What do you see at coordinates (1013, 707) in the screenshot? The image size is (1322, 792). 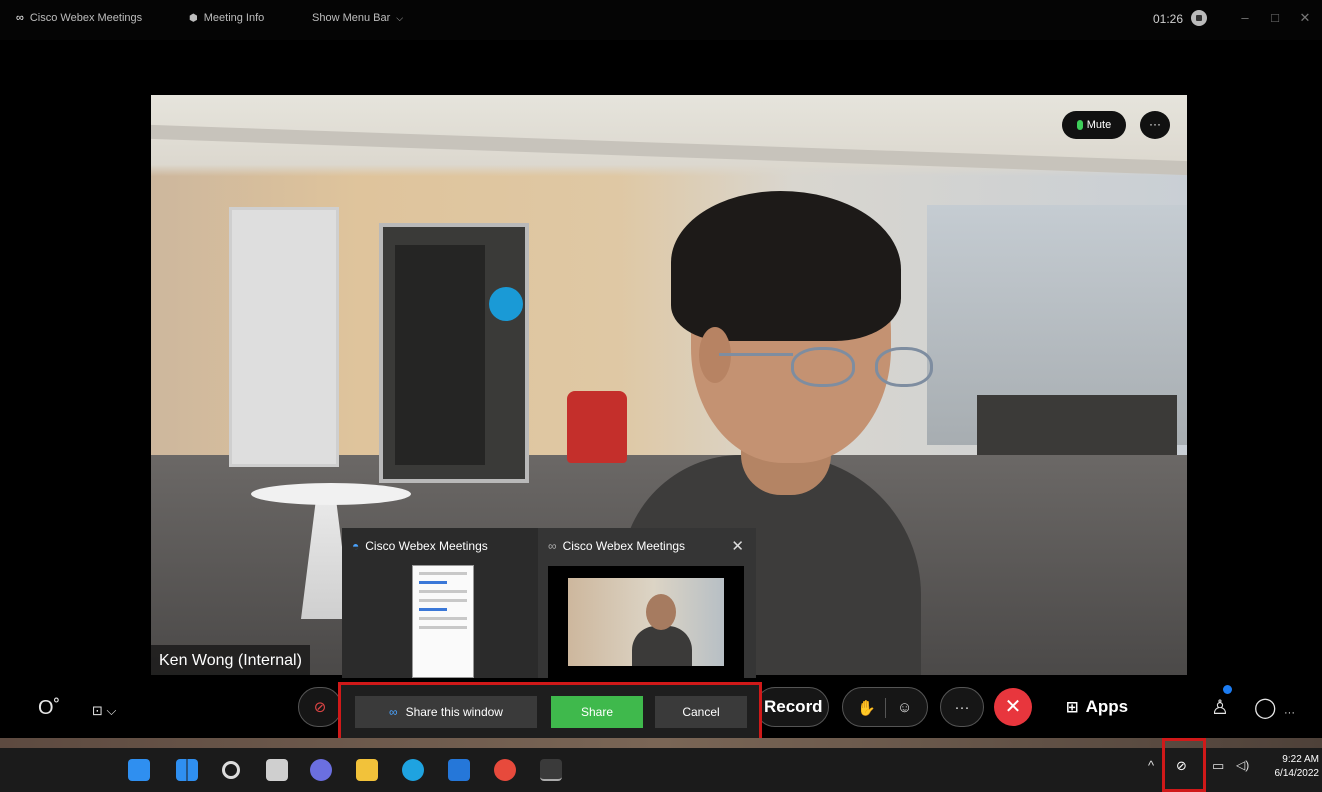 I see `end-meeting-button: ✕` at bounding box center [1013, 707].